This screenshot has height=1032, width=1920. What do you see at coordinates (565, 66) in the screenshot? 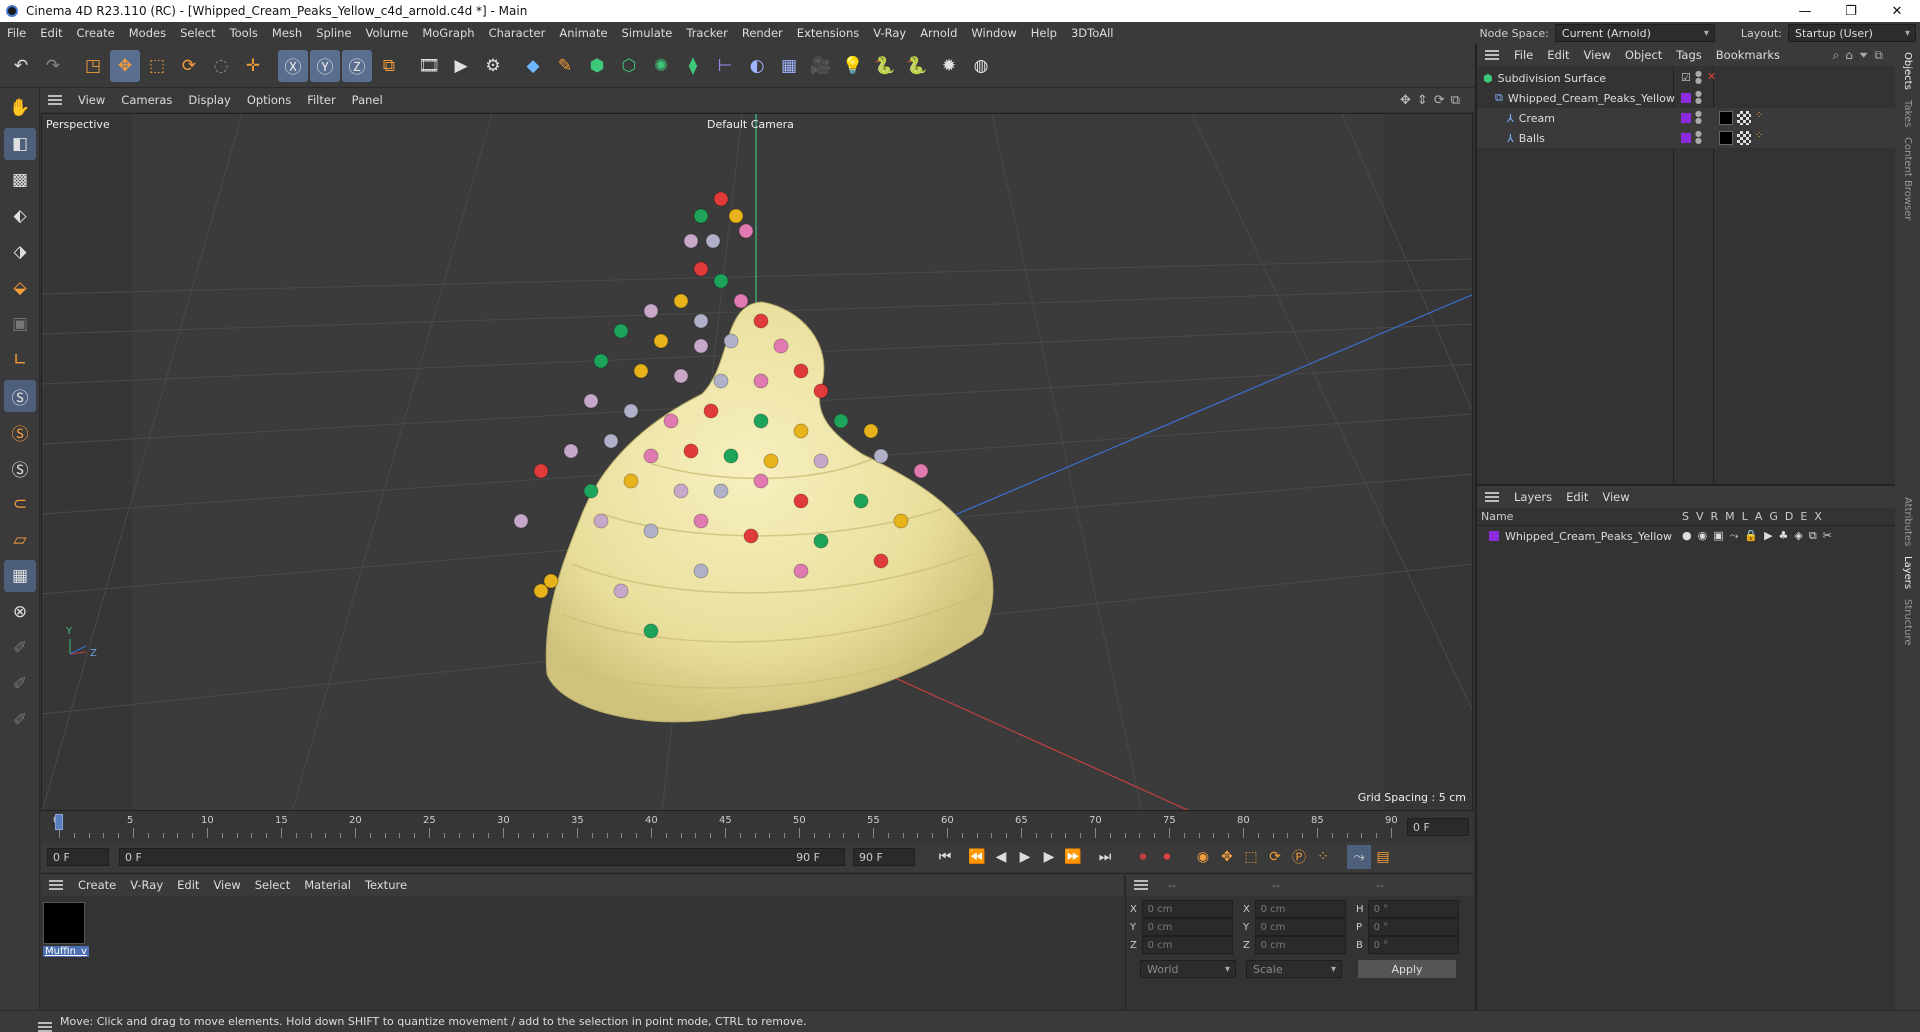
I see `pen-spline-icon: ✎` at bounding box center [565, 66].